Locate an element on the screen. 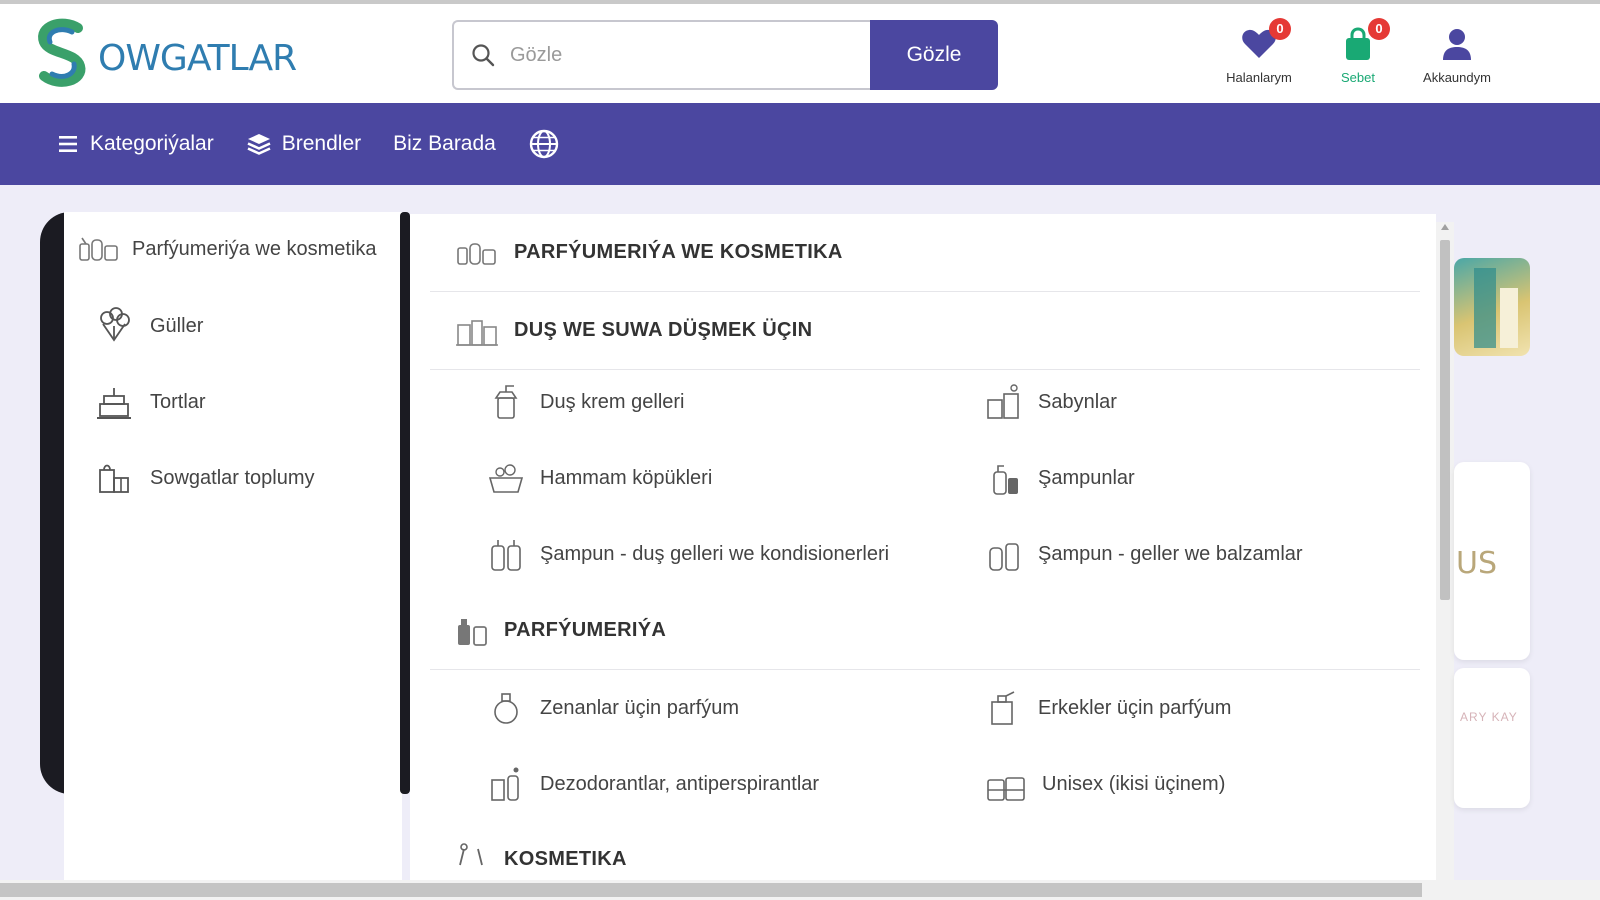 The width and height of the screenshot is (1600, 900). subcategory-label: Erkekler üçin parfýum is located at coordinates (1135, 707).